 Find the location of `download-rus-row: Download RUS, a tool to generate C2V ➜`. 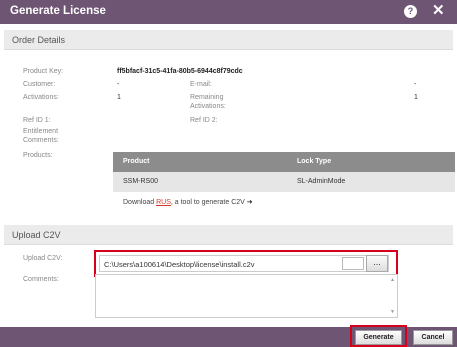

download-rus-row: Download RUS, a tool to generate C2V ➜ is located at coordinates (284, 202).